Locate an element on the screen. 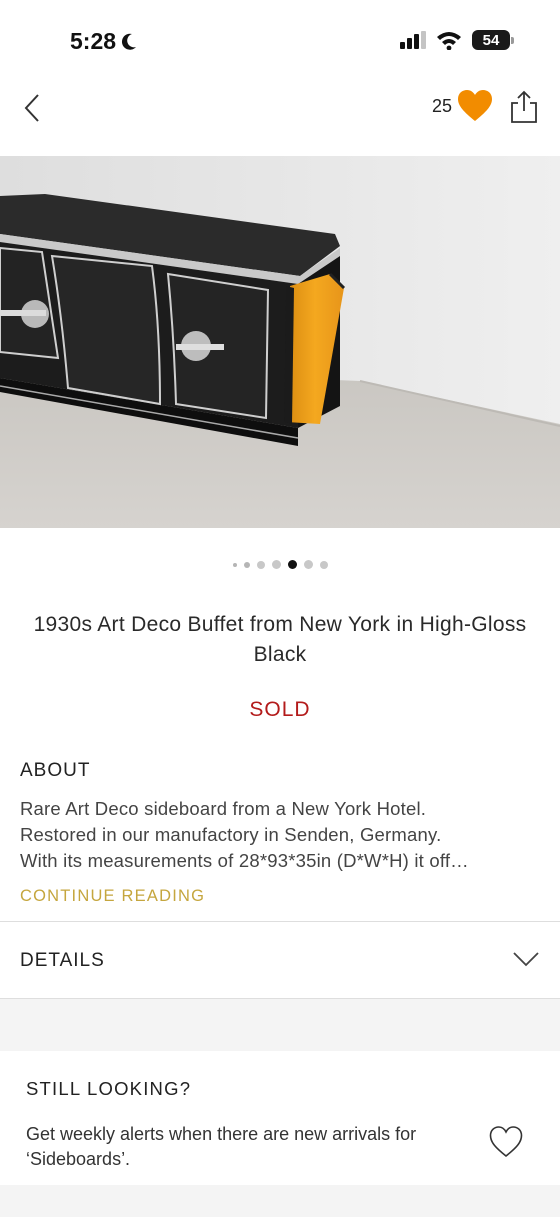 The image size is (560, 1217). battery-level: 54 is located at coordinates (491, 40).